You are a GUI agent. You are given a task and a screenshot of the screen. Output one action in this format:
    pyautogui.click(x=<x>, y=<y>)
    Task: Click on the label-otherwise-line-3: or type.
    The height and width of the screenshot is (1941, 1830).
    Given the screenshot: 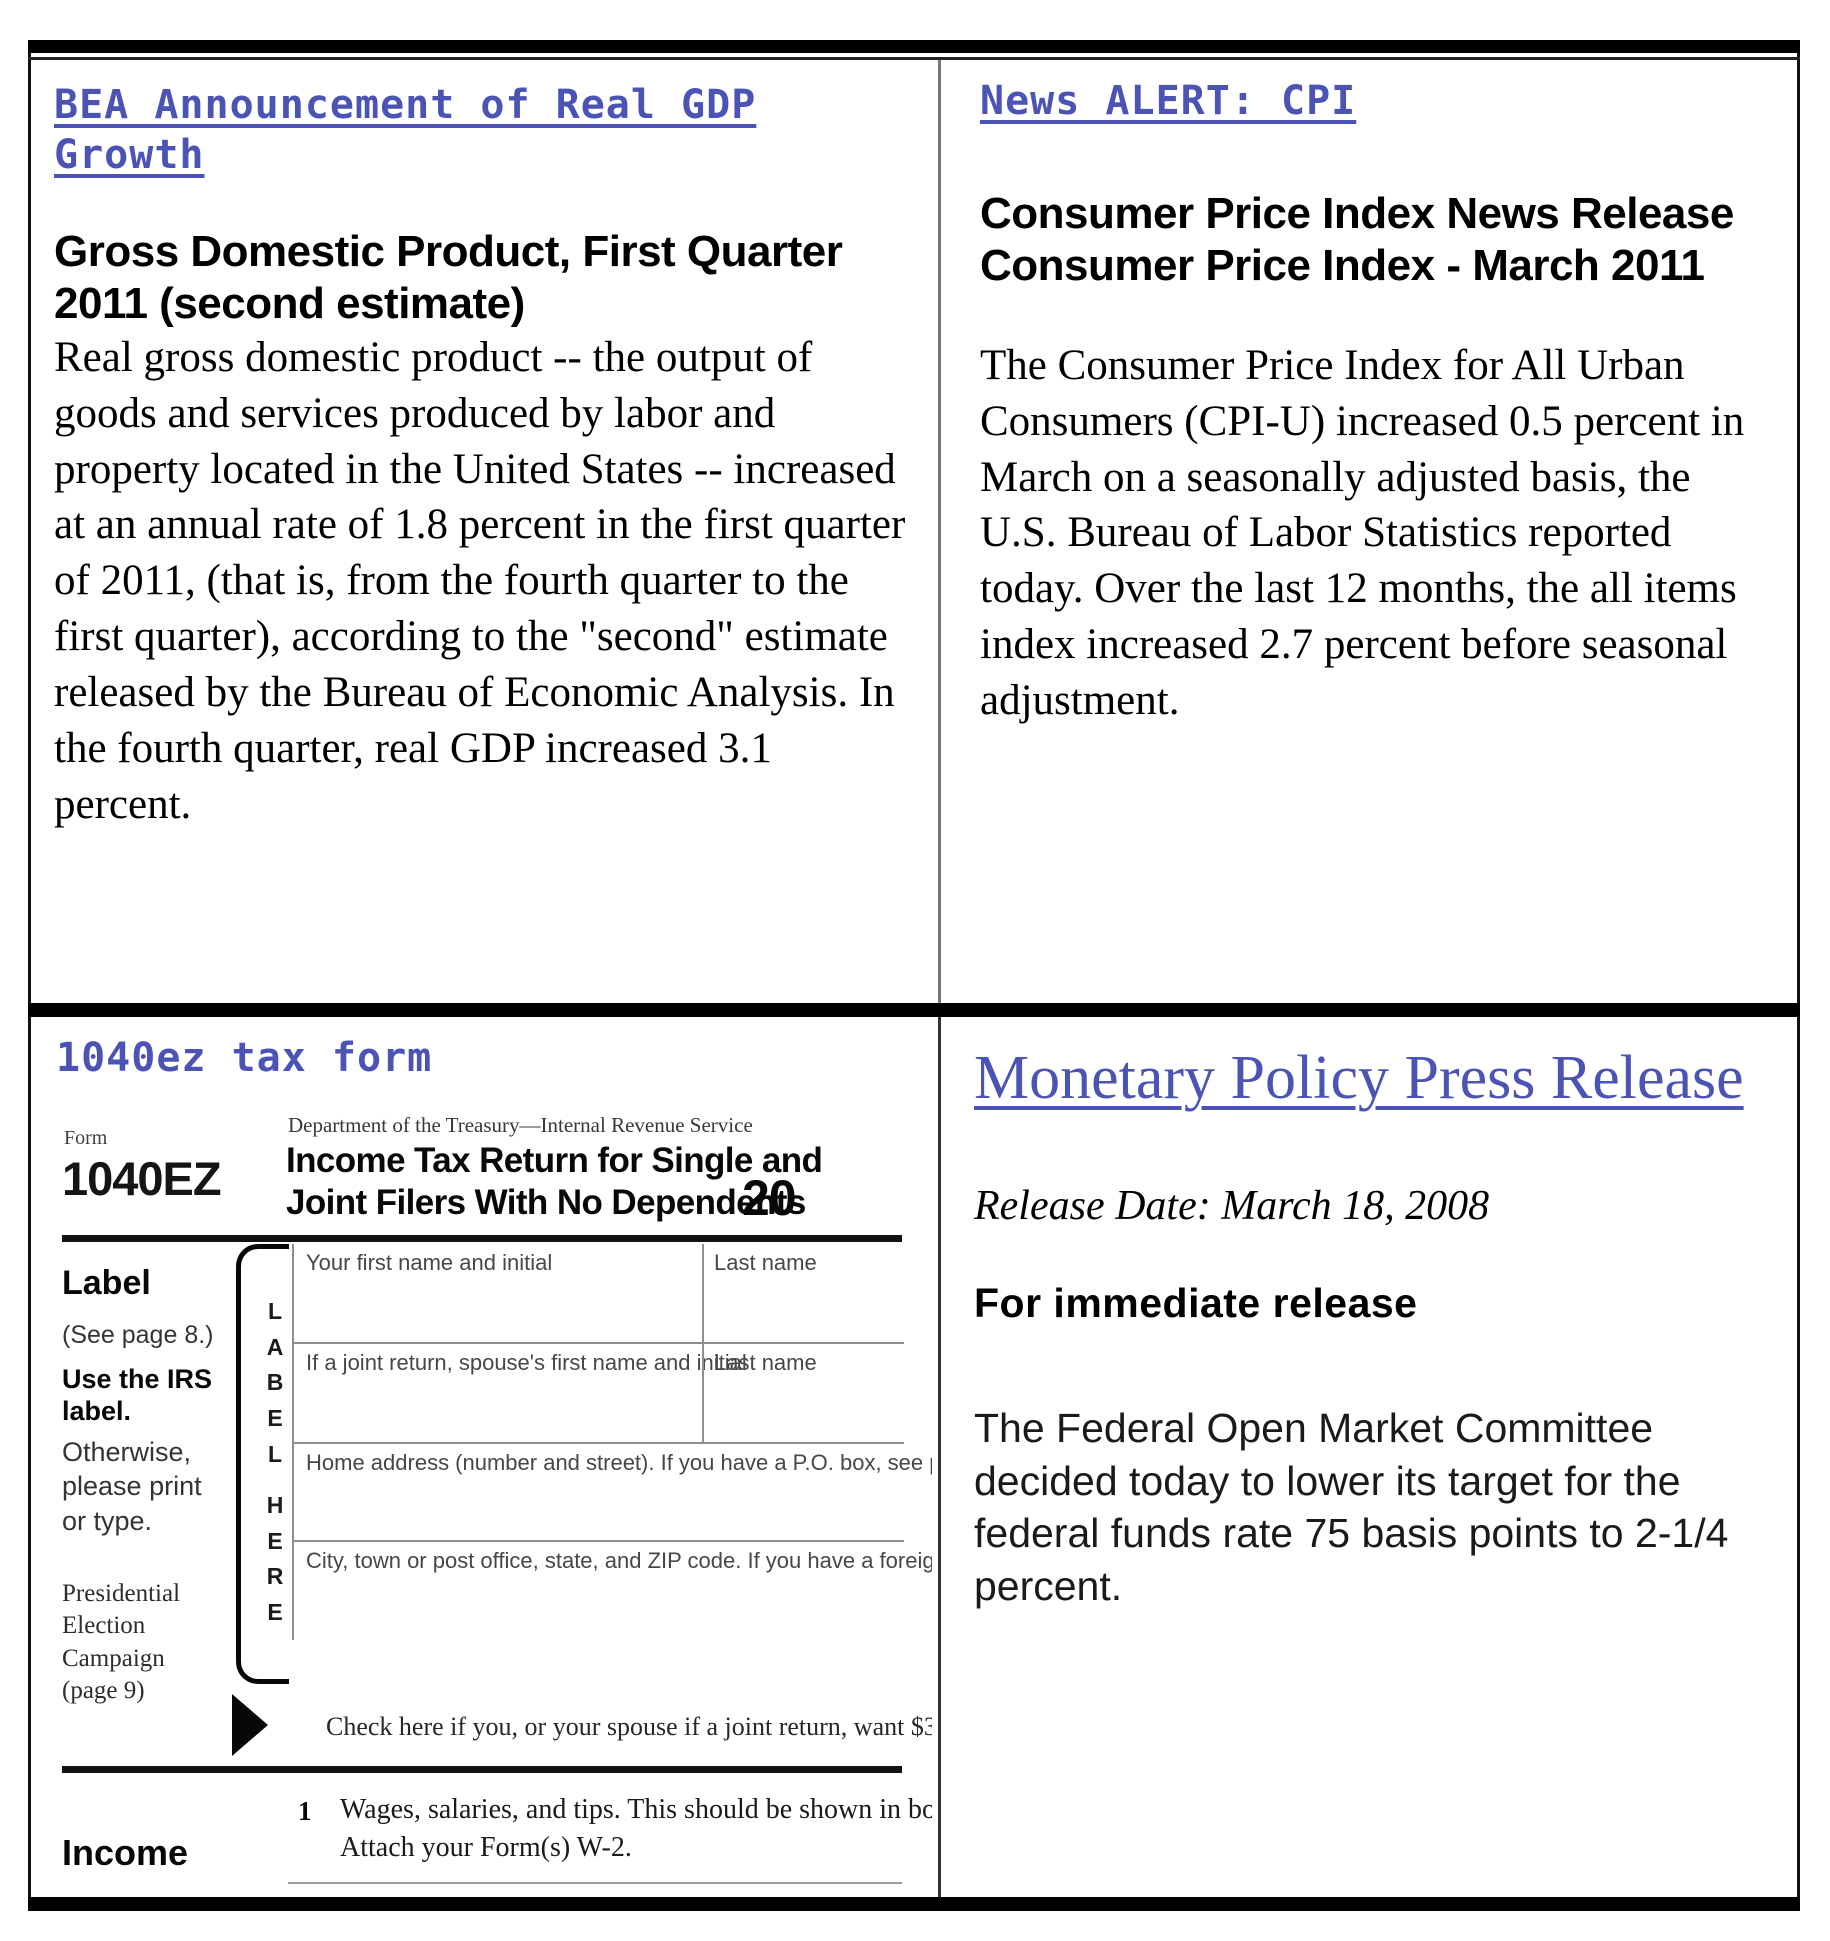 What is the action you would take?
    pyautogui.click(x=107, y=1520)
    